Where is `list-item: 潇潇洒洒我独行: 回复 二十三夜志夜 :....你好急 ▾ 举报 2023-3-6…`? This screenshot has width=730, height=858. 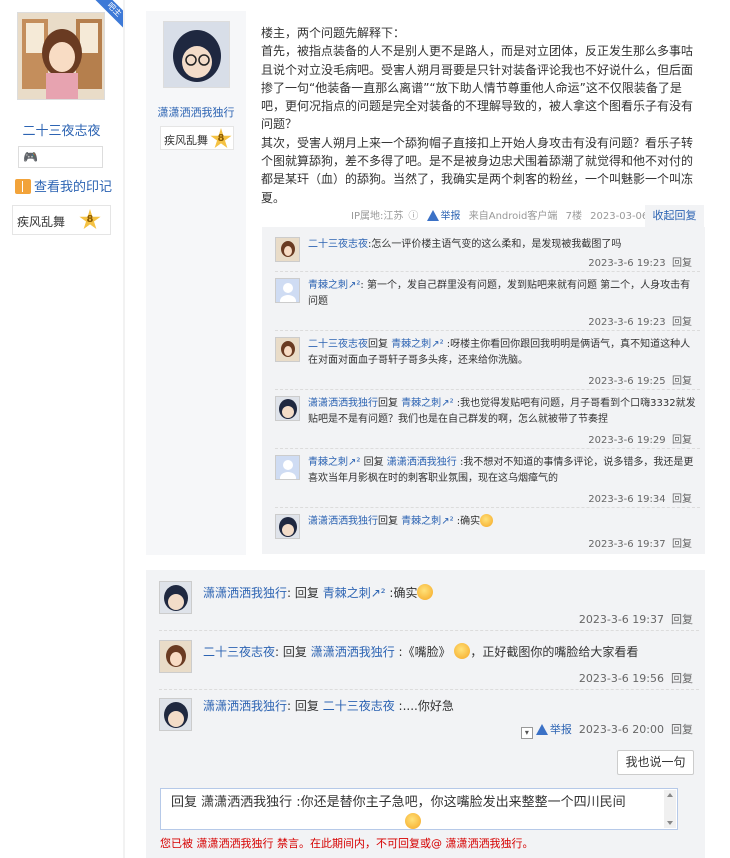 list-item: 潇潇洒洒我独行: 回复 二十三夜志夜 :....你好急 ▾ 举报 2023-3-6… is located at coordinates (429, 719).